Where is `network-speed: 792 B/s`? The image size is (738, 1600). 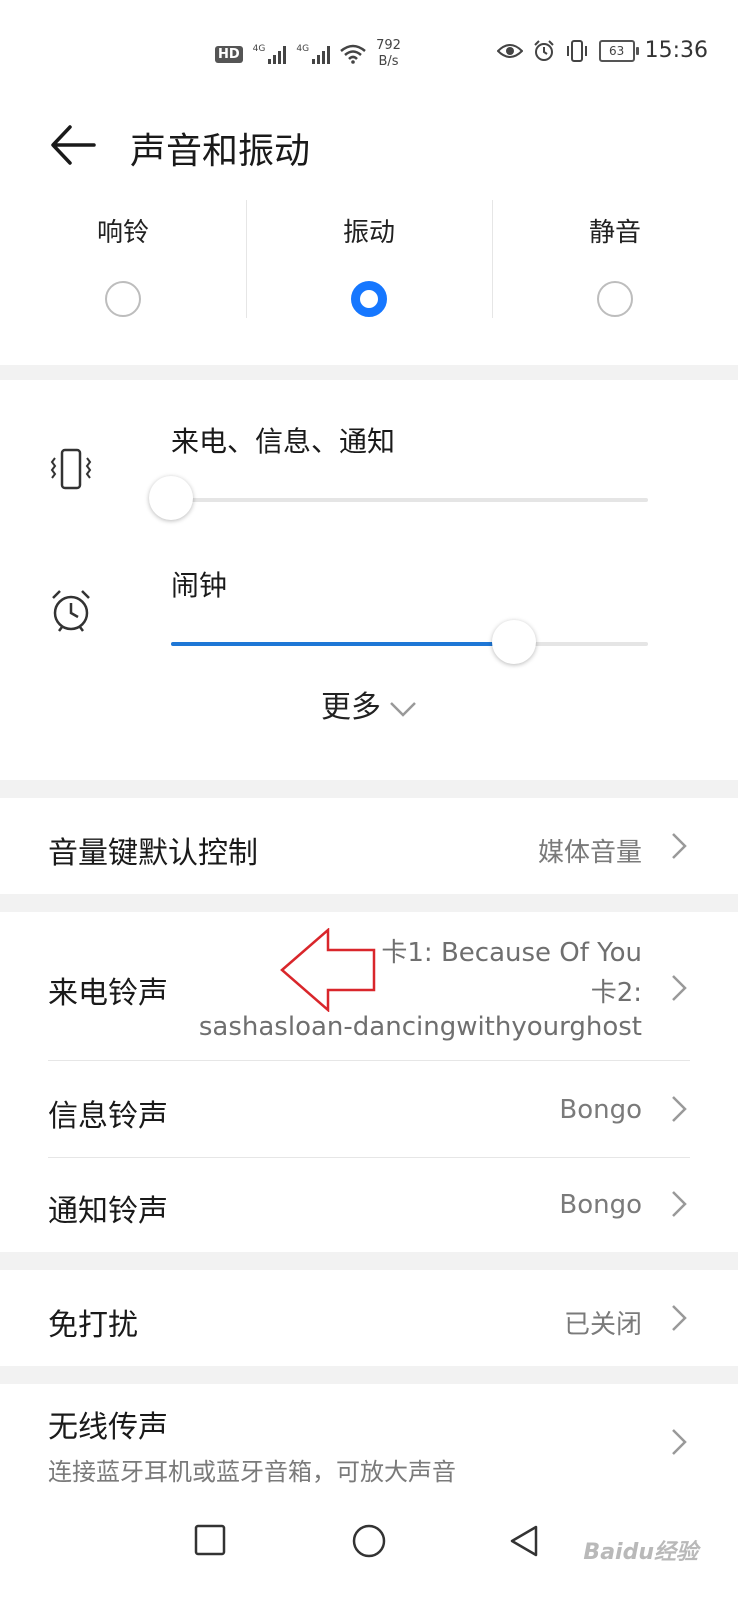 network-speed: 792 B/s is located at coordinates (388, 54).